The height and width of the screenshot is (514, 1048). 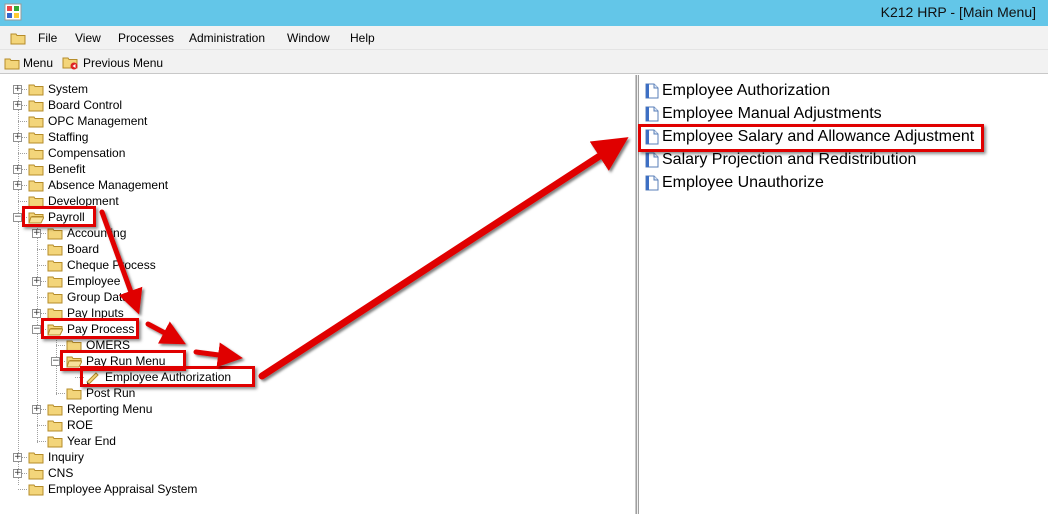 What do you see at coordinates (56, 169) in the screenshot?
I see `tree-node: Benefit` at bounding box center [56, 169].